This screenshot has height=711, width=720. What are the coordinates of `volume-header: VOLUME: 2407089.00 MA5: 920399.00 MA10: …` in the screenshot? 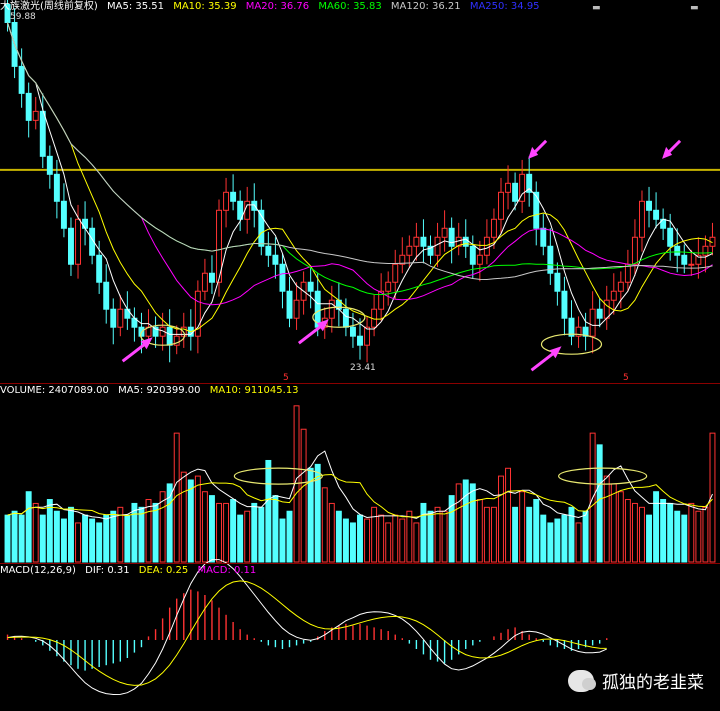 It's located at (152, 391).